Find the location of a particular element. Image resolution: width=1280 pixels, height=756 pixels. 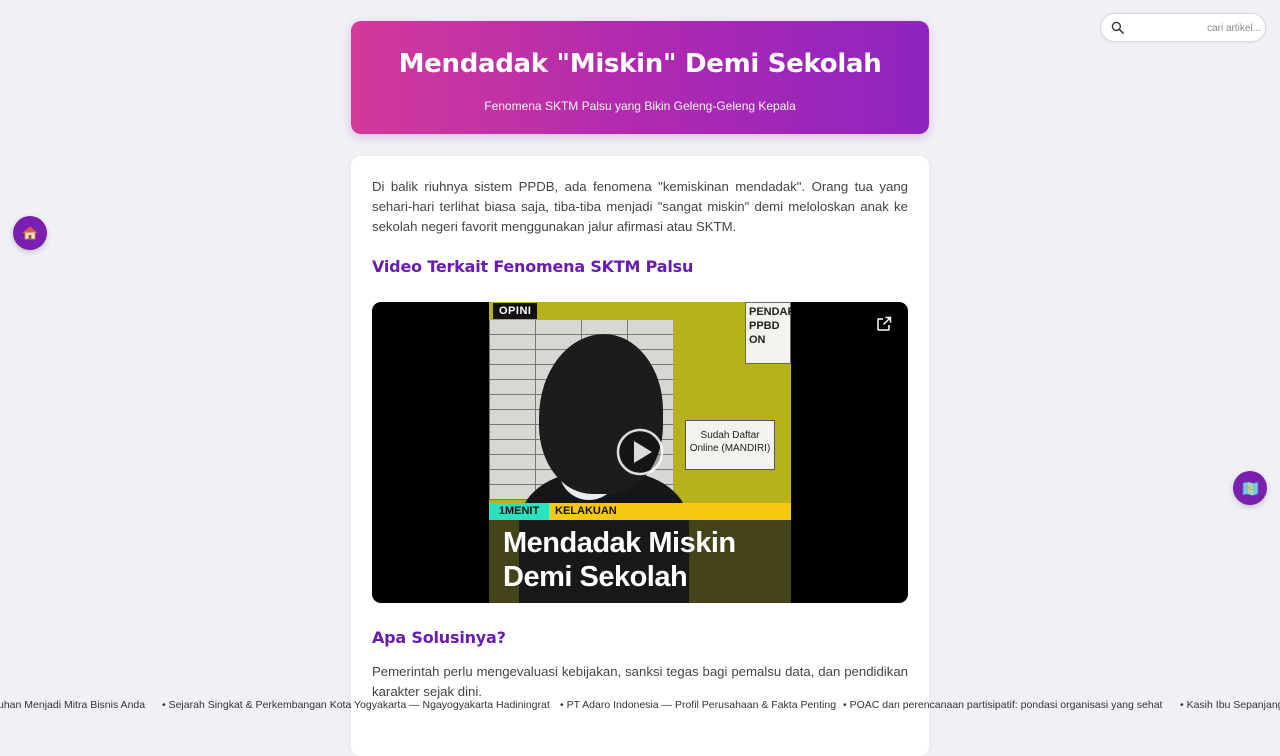

house-icon is located at coordinates (30, 233).